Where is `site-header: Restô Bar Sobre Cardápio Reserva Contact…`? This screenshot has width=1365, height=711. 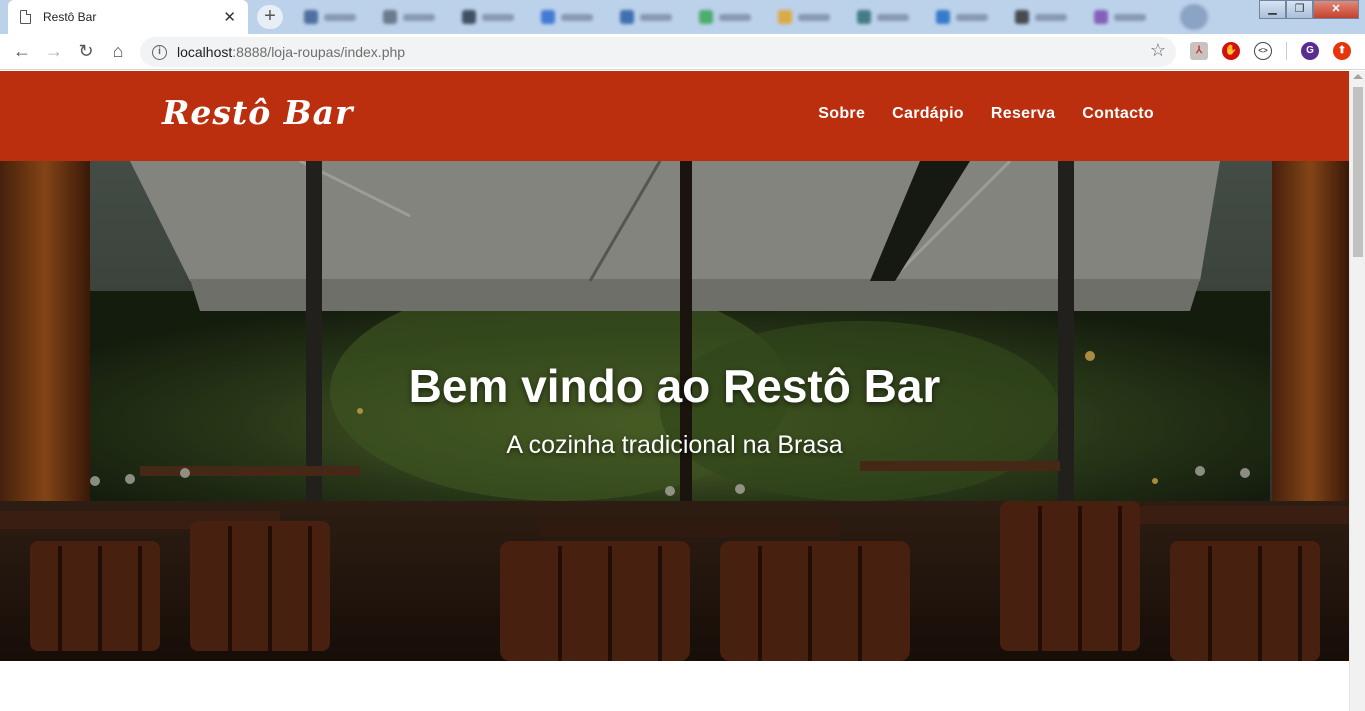 site-header: Restô Bar Sobre Cardápio Reserva Contact… is located at coordinates (674, 116).